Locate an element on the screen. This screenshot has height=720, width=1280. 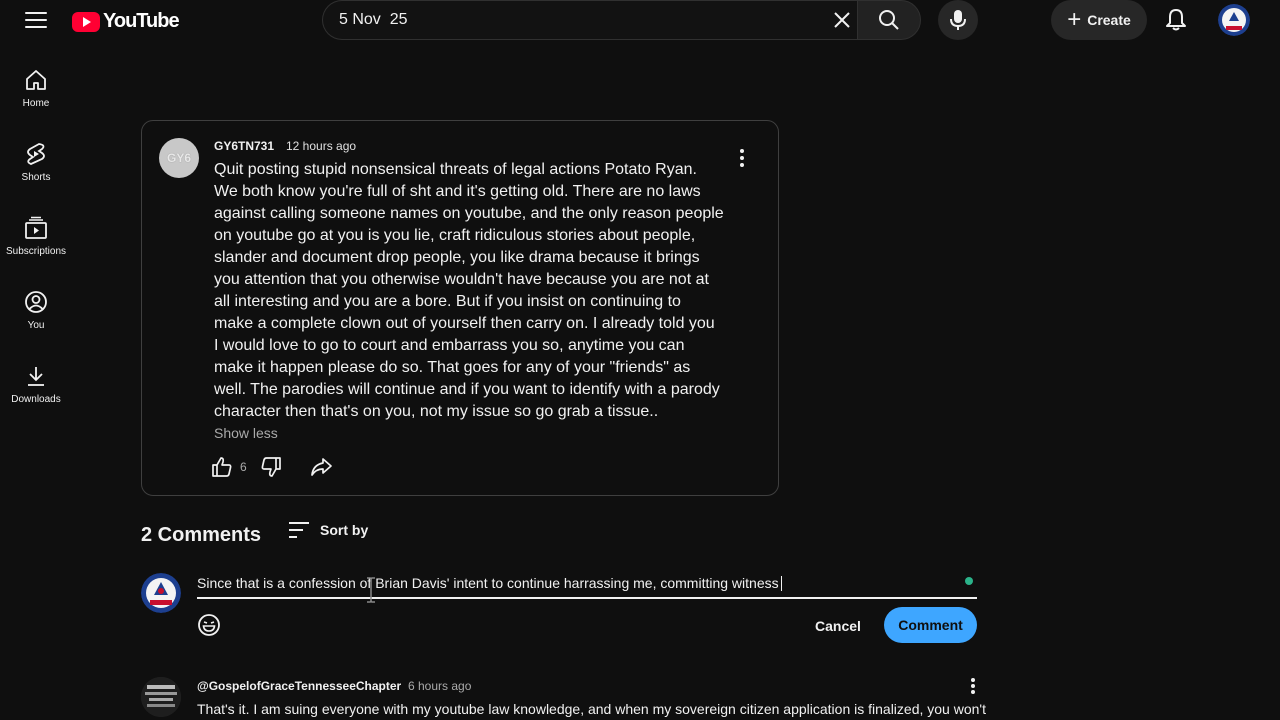
sort-by-label: Sort by is located at coordinates (344, 530).